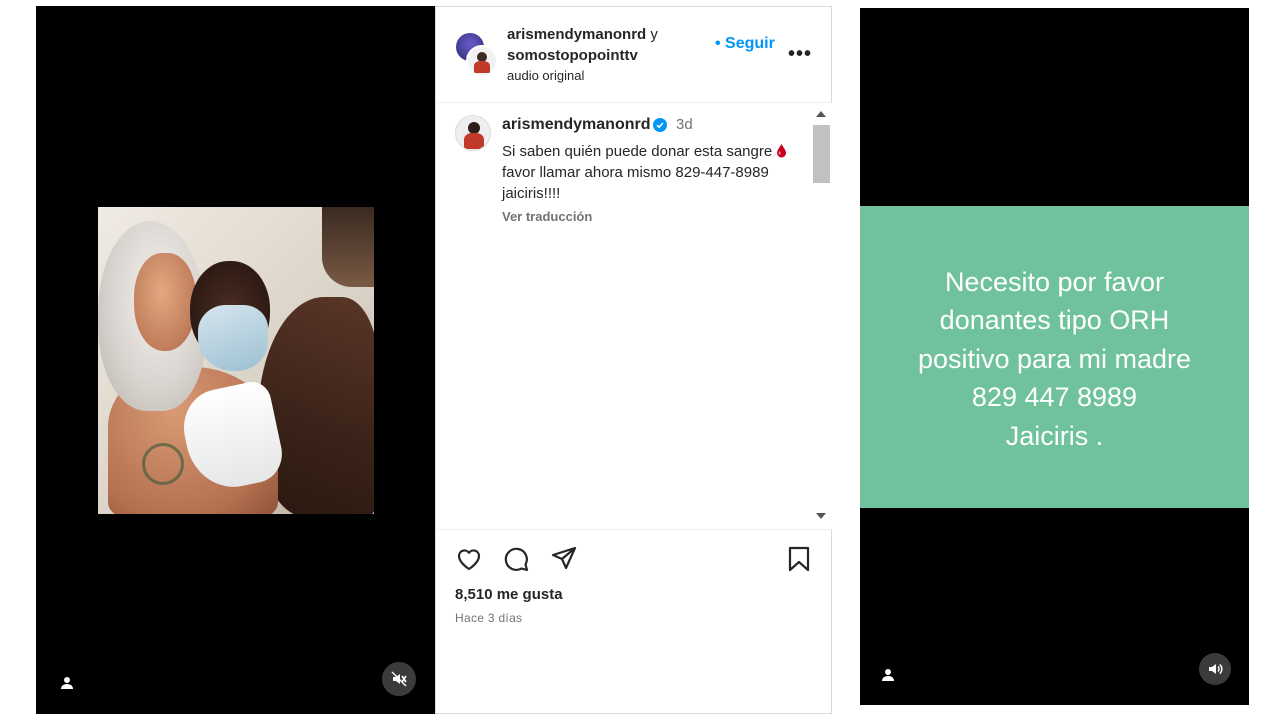 This screenshot has height=721, width=1281. I want to click on caption-age: 3d, so click(684, 124).